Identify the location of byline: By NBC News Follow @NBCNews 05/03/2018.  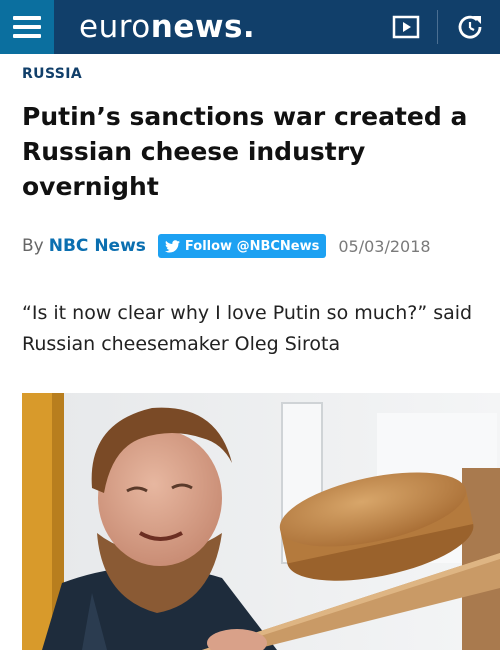
(226, 246).